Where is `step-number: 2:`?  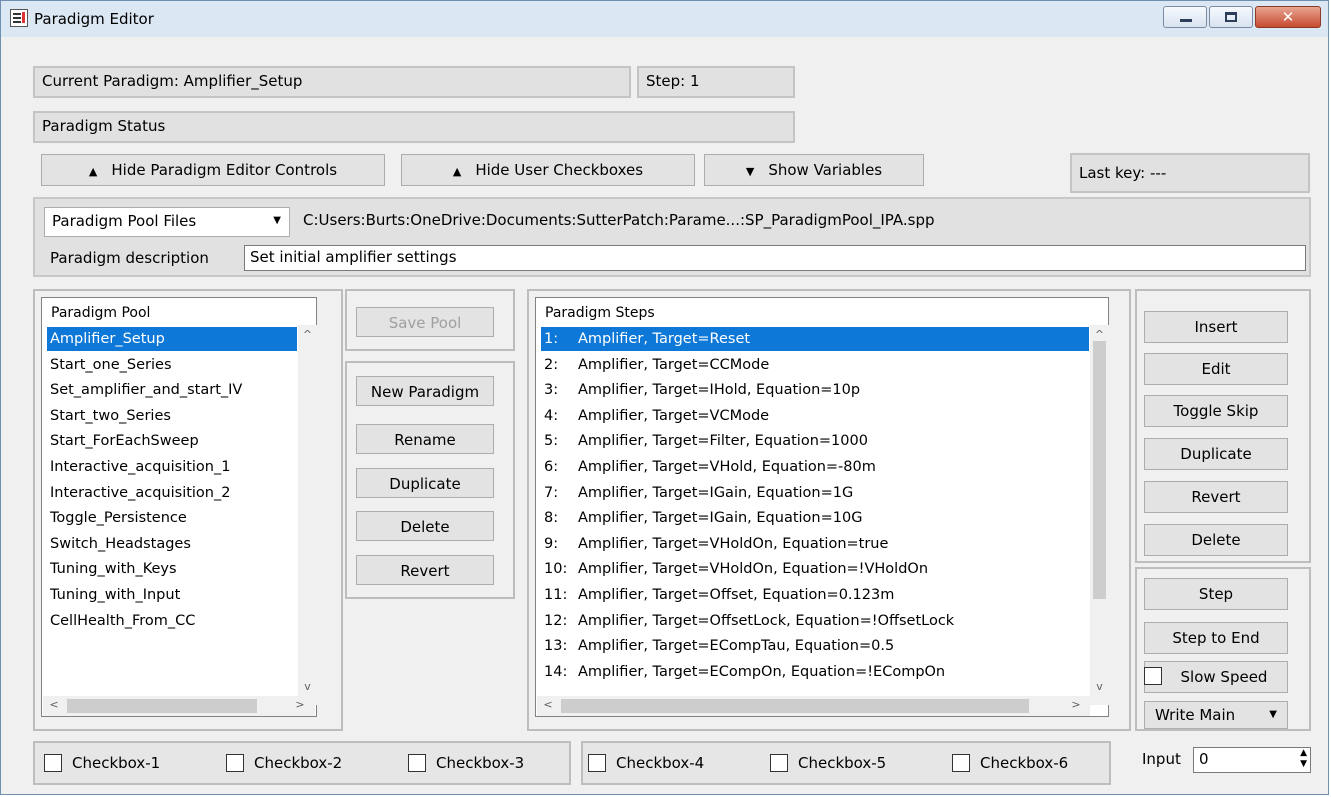 step-number: 2: is located at coordinates (551, 364).